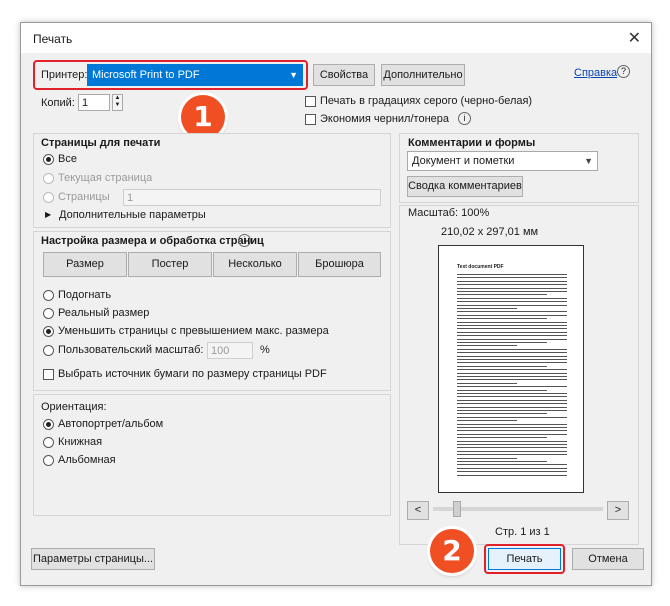 The width and height of the screenshot is (670, 606). What do you see at coordinates (457, 509) in the screenshot?
I see `page-scrollbar-thumb` at bounding box center [457, 509].